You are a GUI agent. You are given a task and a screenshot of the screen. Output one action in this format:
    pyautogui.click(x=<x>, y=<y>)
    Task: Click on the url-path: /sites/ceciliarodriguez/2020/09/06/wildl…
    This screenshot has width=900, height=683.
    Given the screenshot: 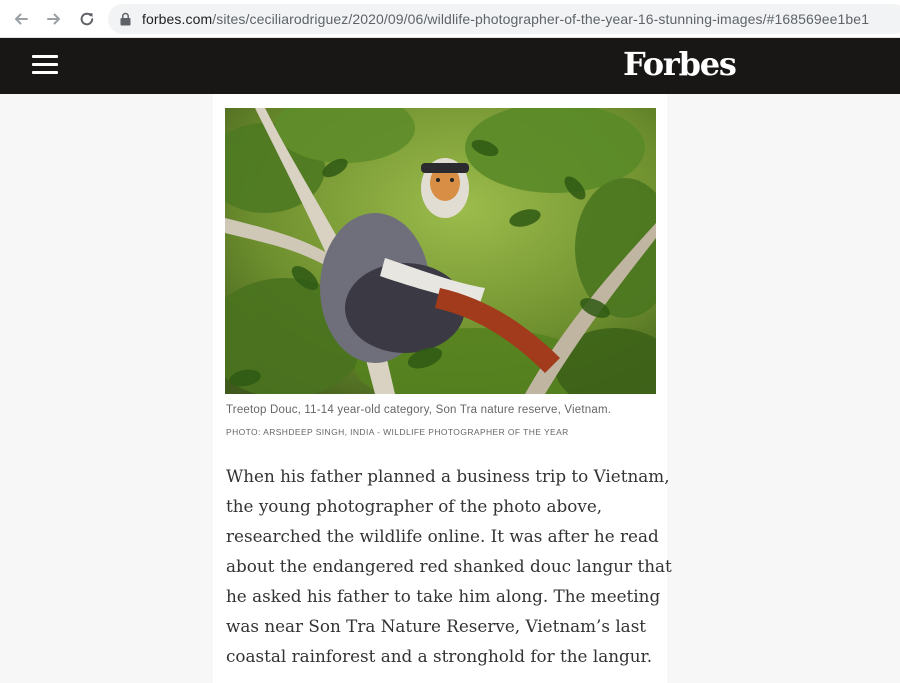 What is the action you would take?
    pyautogui.click(x=541, y=19)
    